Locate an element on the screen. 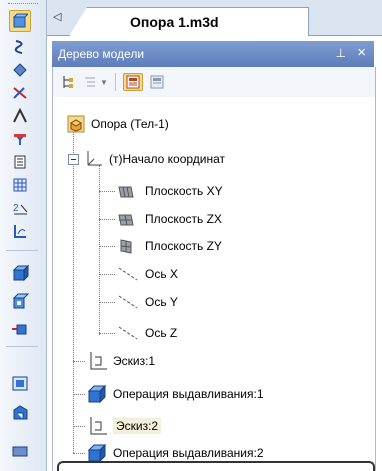 This screenshot has width=382, height=471. tree-view-mode-button is located at coordinates (90, 82).